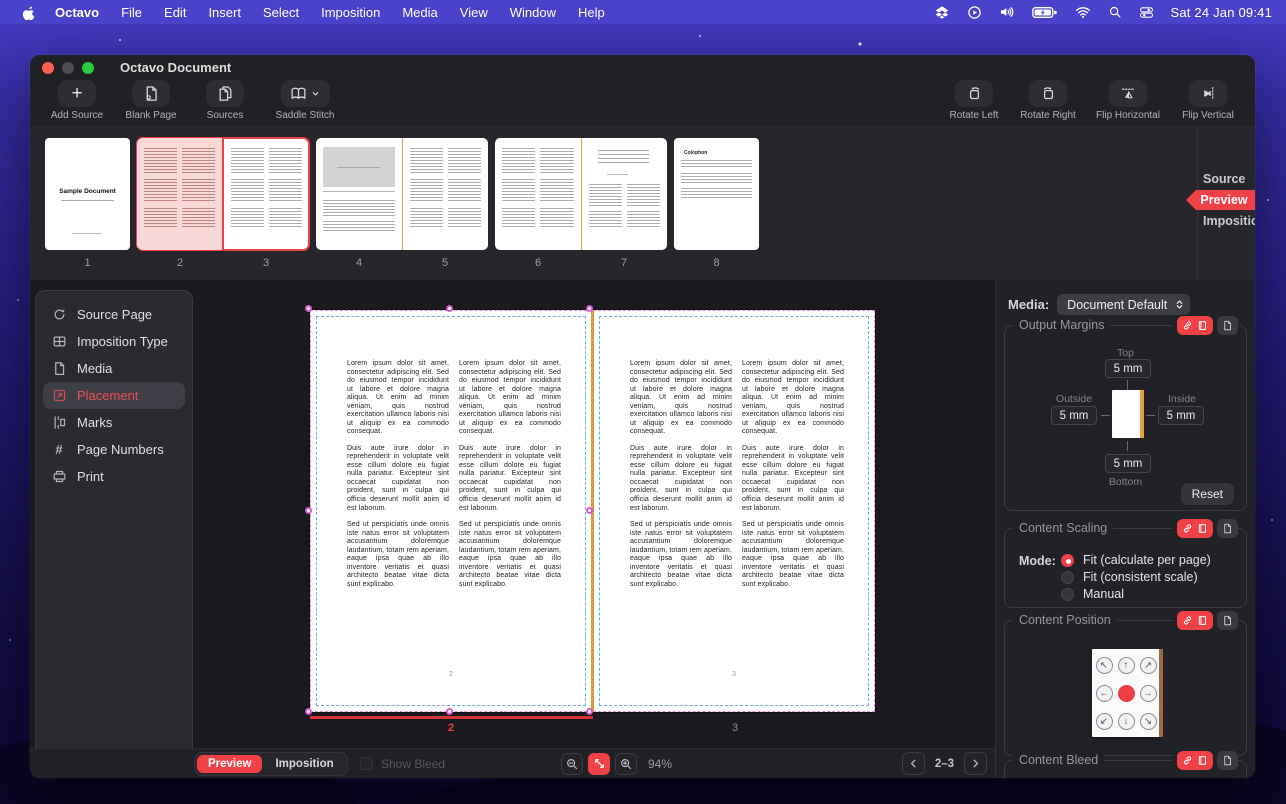  I want to click on next-spread-button, so click(975, 763).